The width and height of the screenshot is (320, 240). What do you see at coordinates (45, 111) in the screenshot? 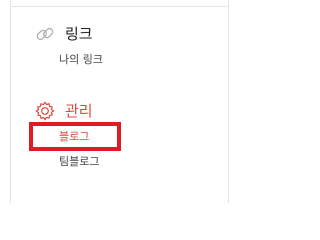
I see `gear-icon` at bounding box center [45, 111].